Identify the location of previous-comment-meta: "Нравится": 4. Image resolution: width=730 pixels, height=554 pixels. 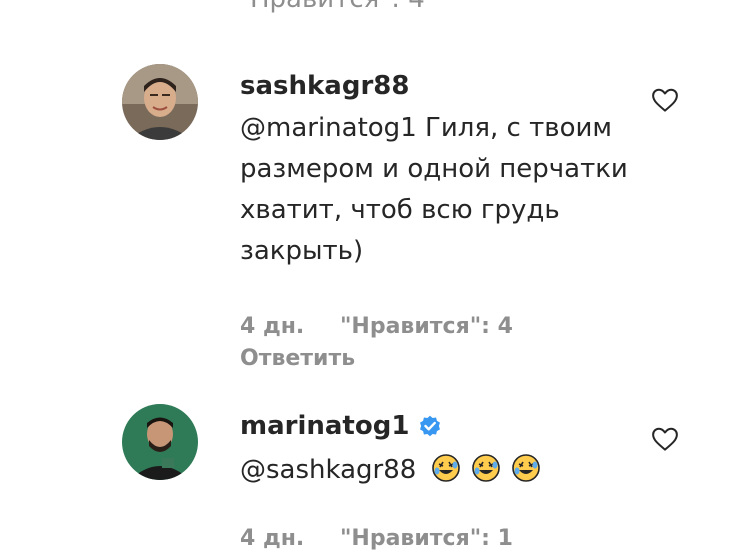
(331, 7).